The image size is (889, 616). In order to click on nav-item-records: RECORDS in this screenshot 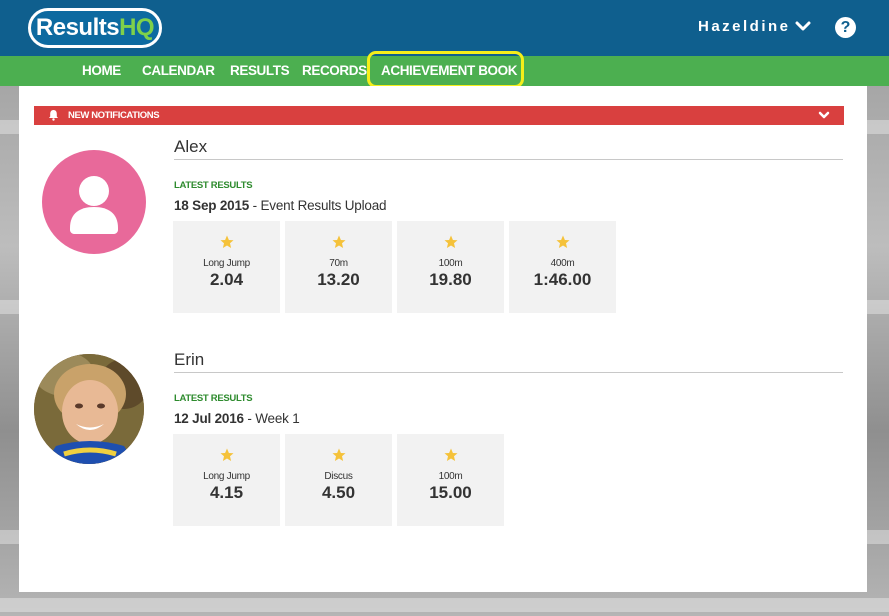, I will do `click(334, 71)`.